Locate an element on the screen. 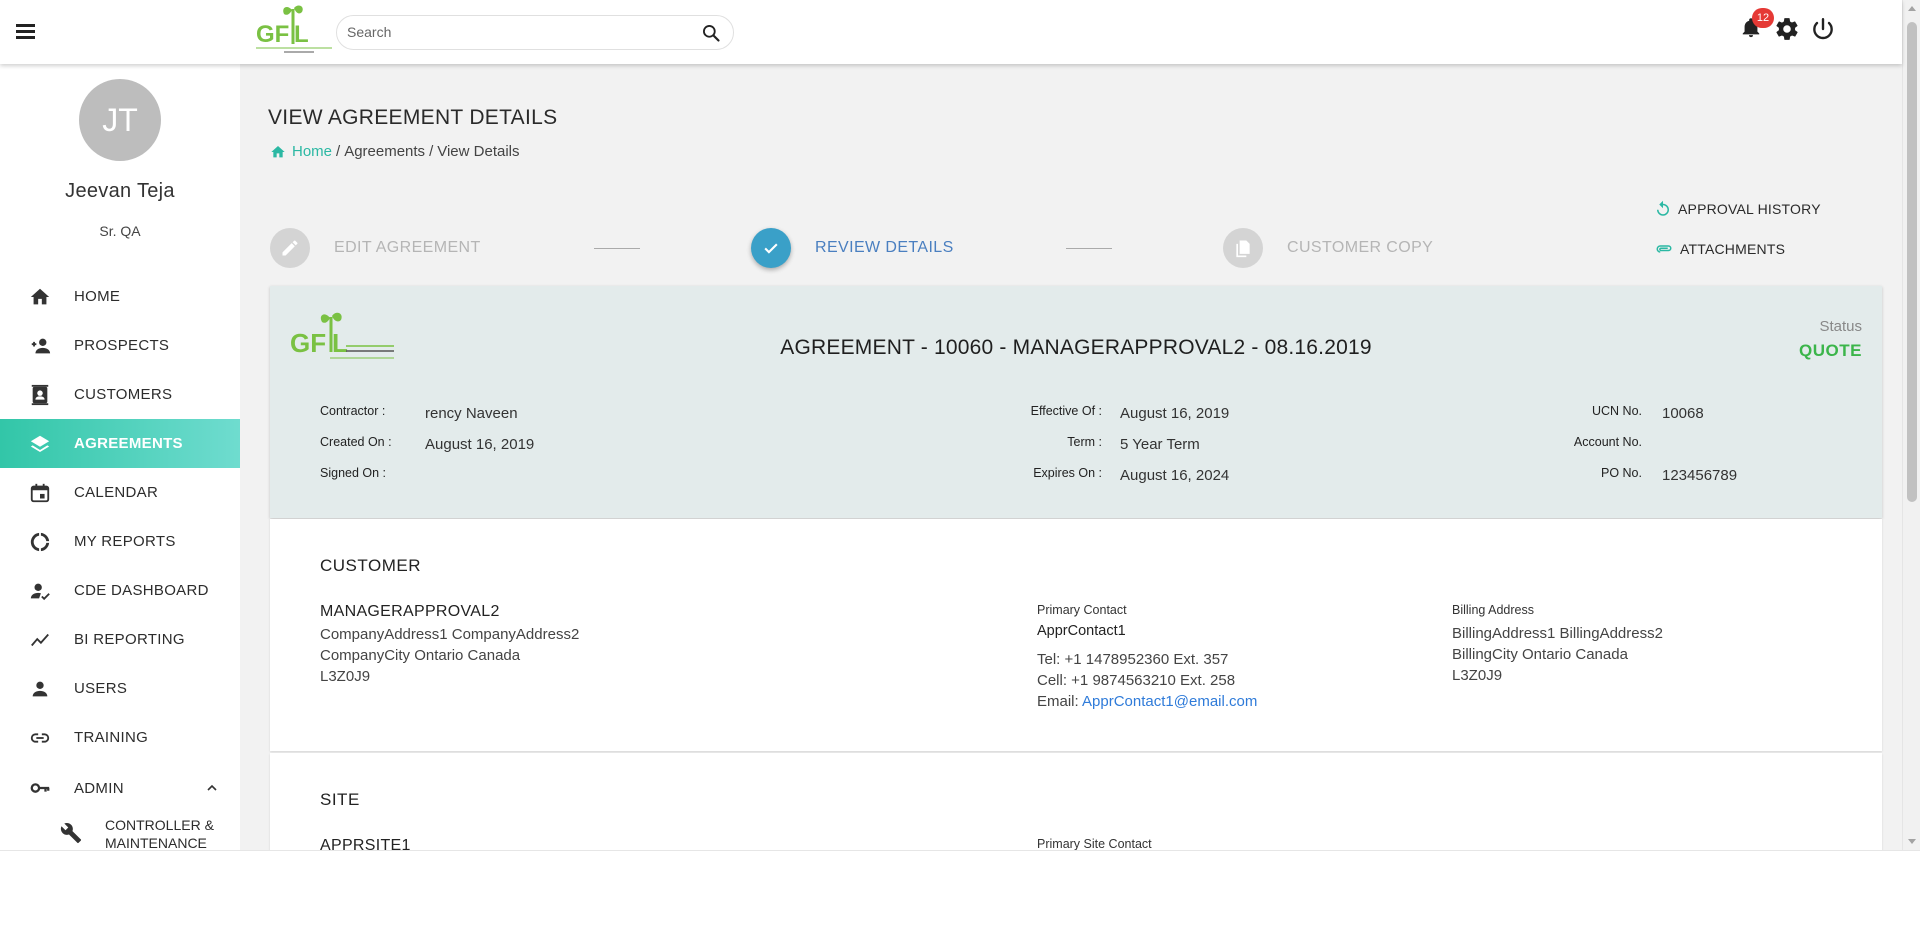  link-icon is located at coordinates (40, 737).